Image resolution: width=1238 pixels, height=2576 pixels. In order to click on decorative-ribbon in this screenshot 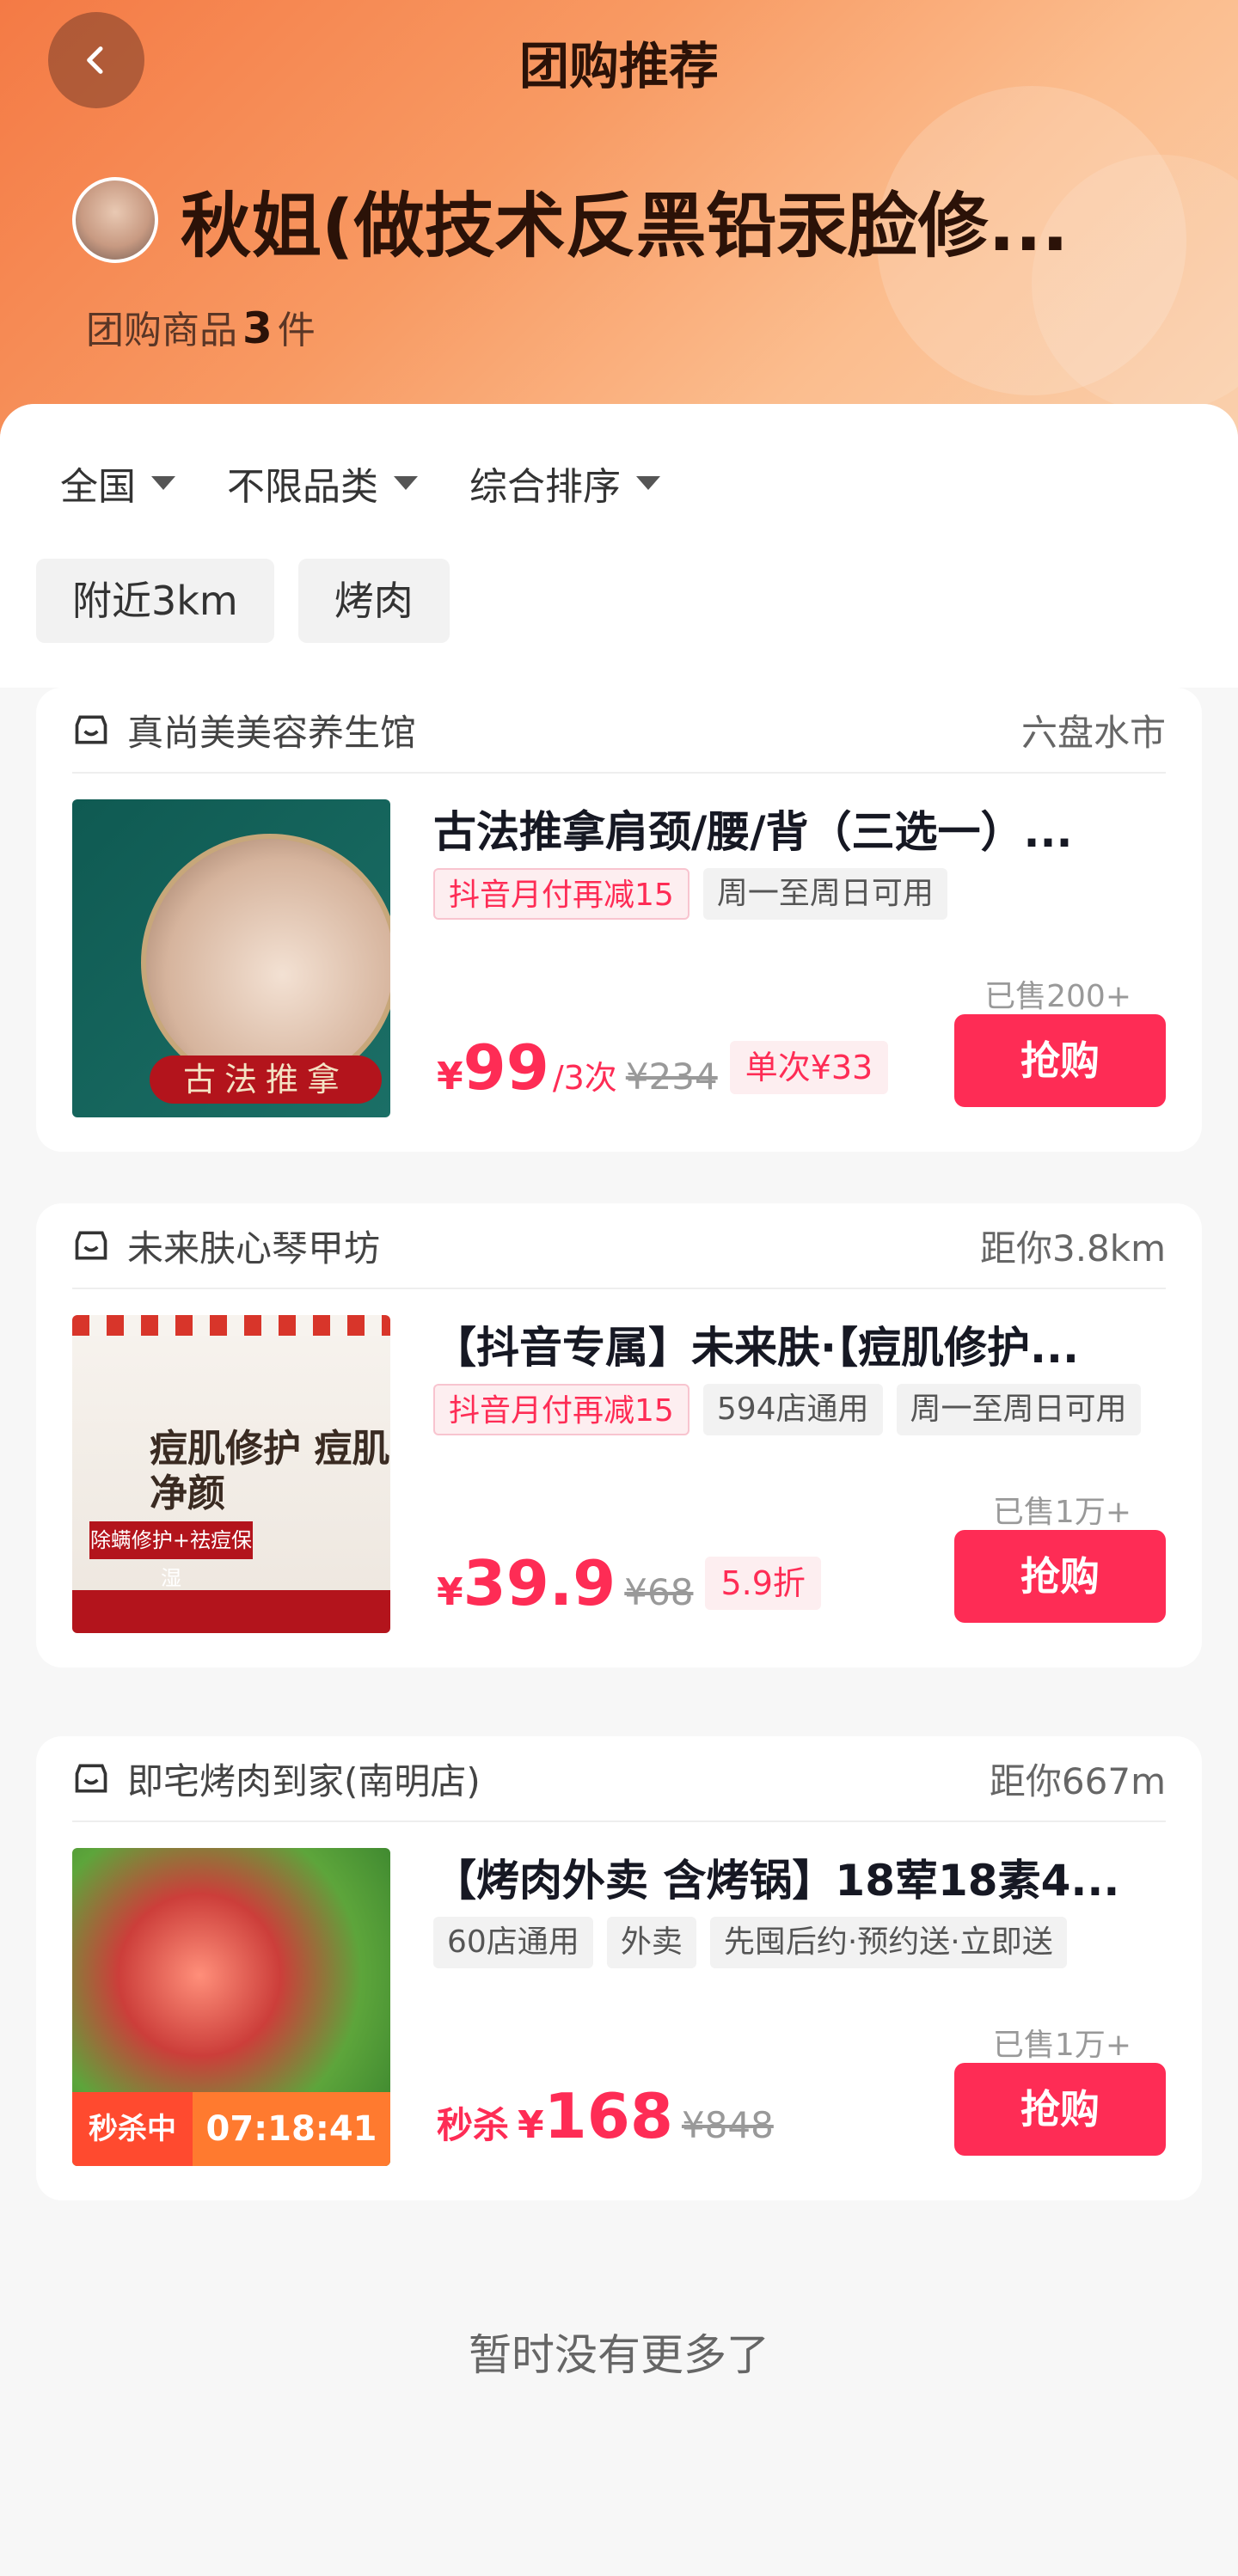, I will do `click(231, 1325)`.